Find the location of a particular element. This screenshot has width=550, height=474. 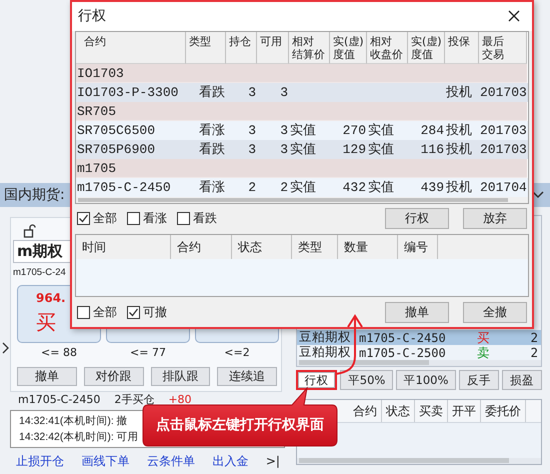

column-header: 时间 is located at coordinates (123, 246).